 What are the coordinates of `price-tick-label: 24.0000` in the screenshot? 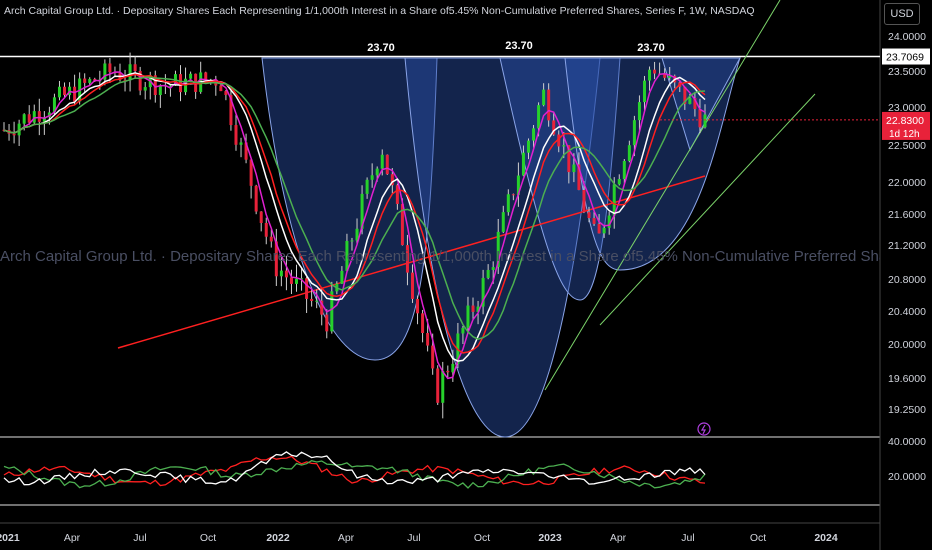 It's located at (907, 37).